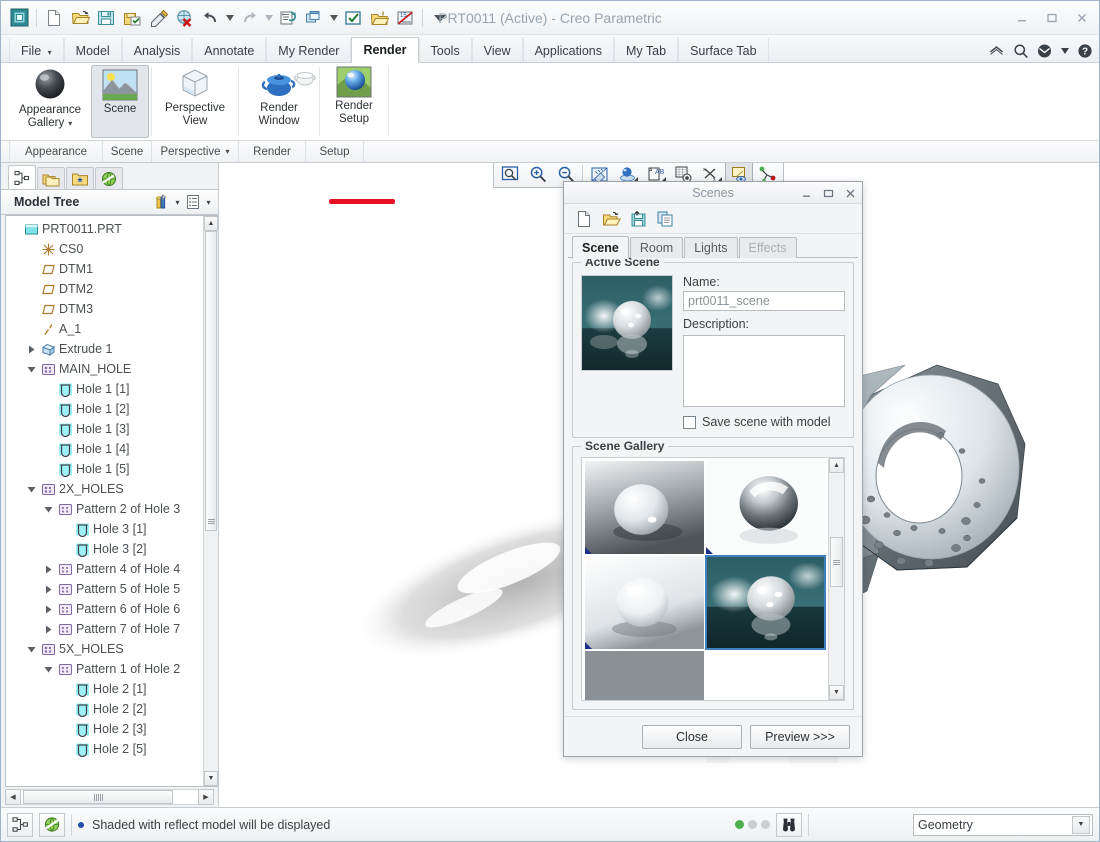 The width and height of the screenshot is (1100, 842). Describe the element at coordinates (646, 50) in the screenshot. I see `ribbon-tab-my-tab: My Tab` at that location.